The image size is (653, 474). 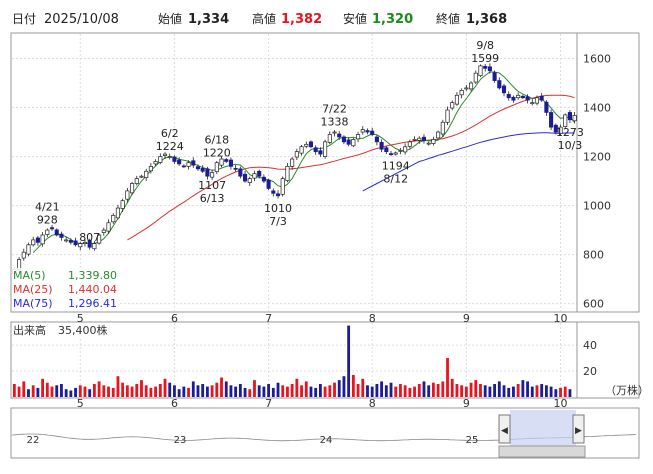 I want to click on price-tick-label: 1000, so click(x=597, y=206).